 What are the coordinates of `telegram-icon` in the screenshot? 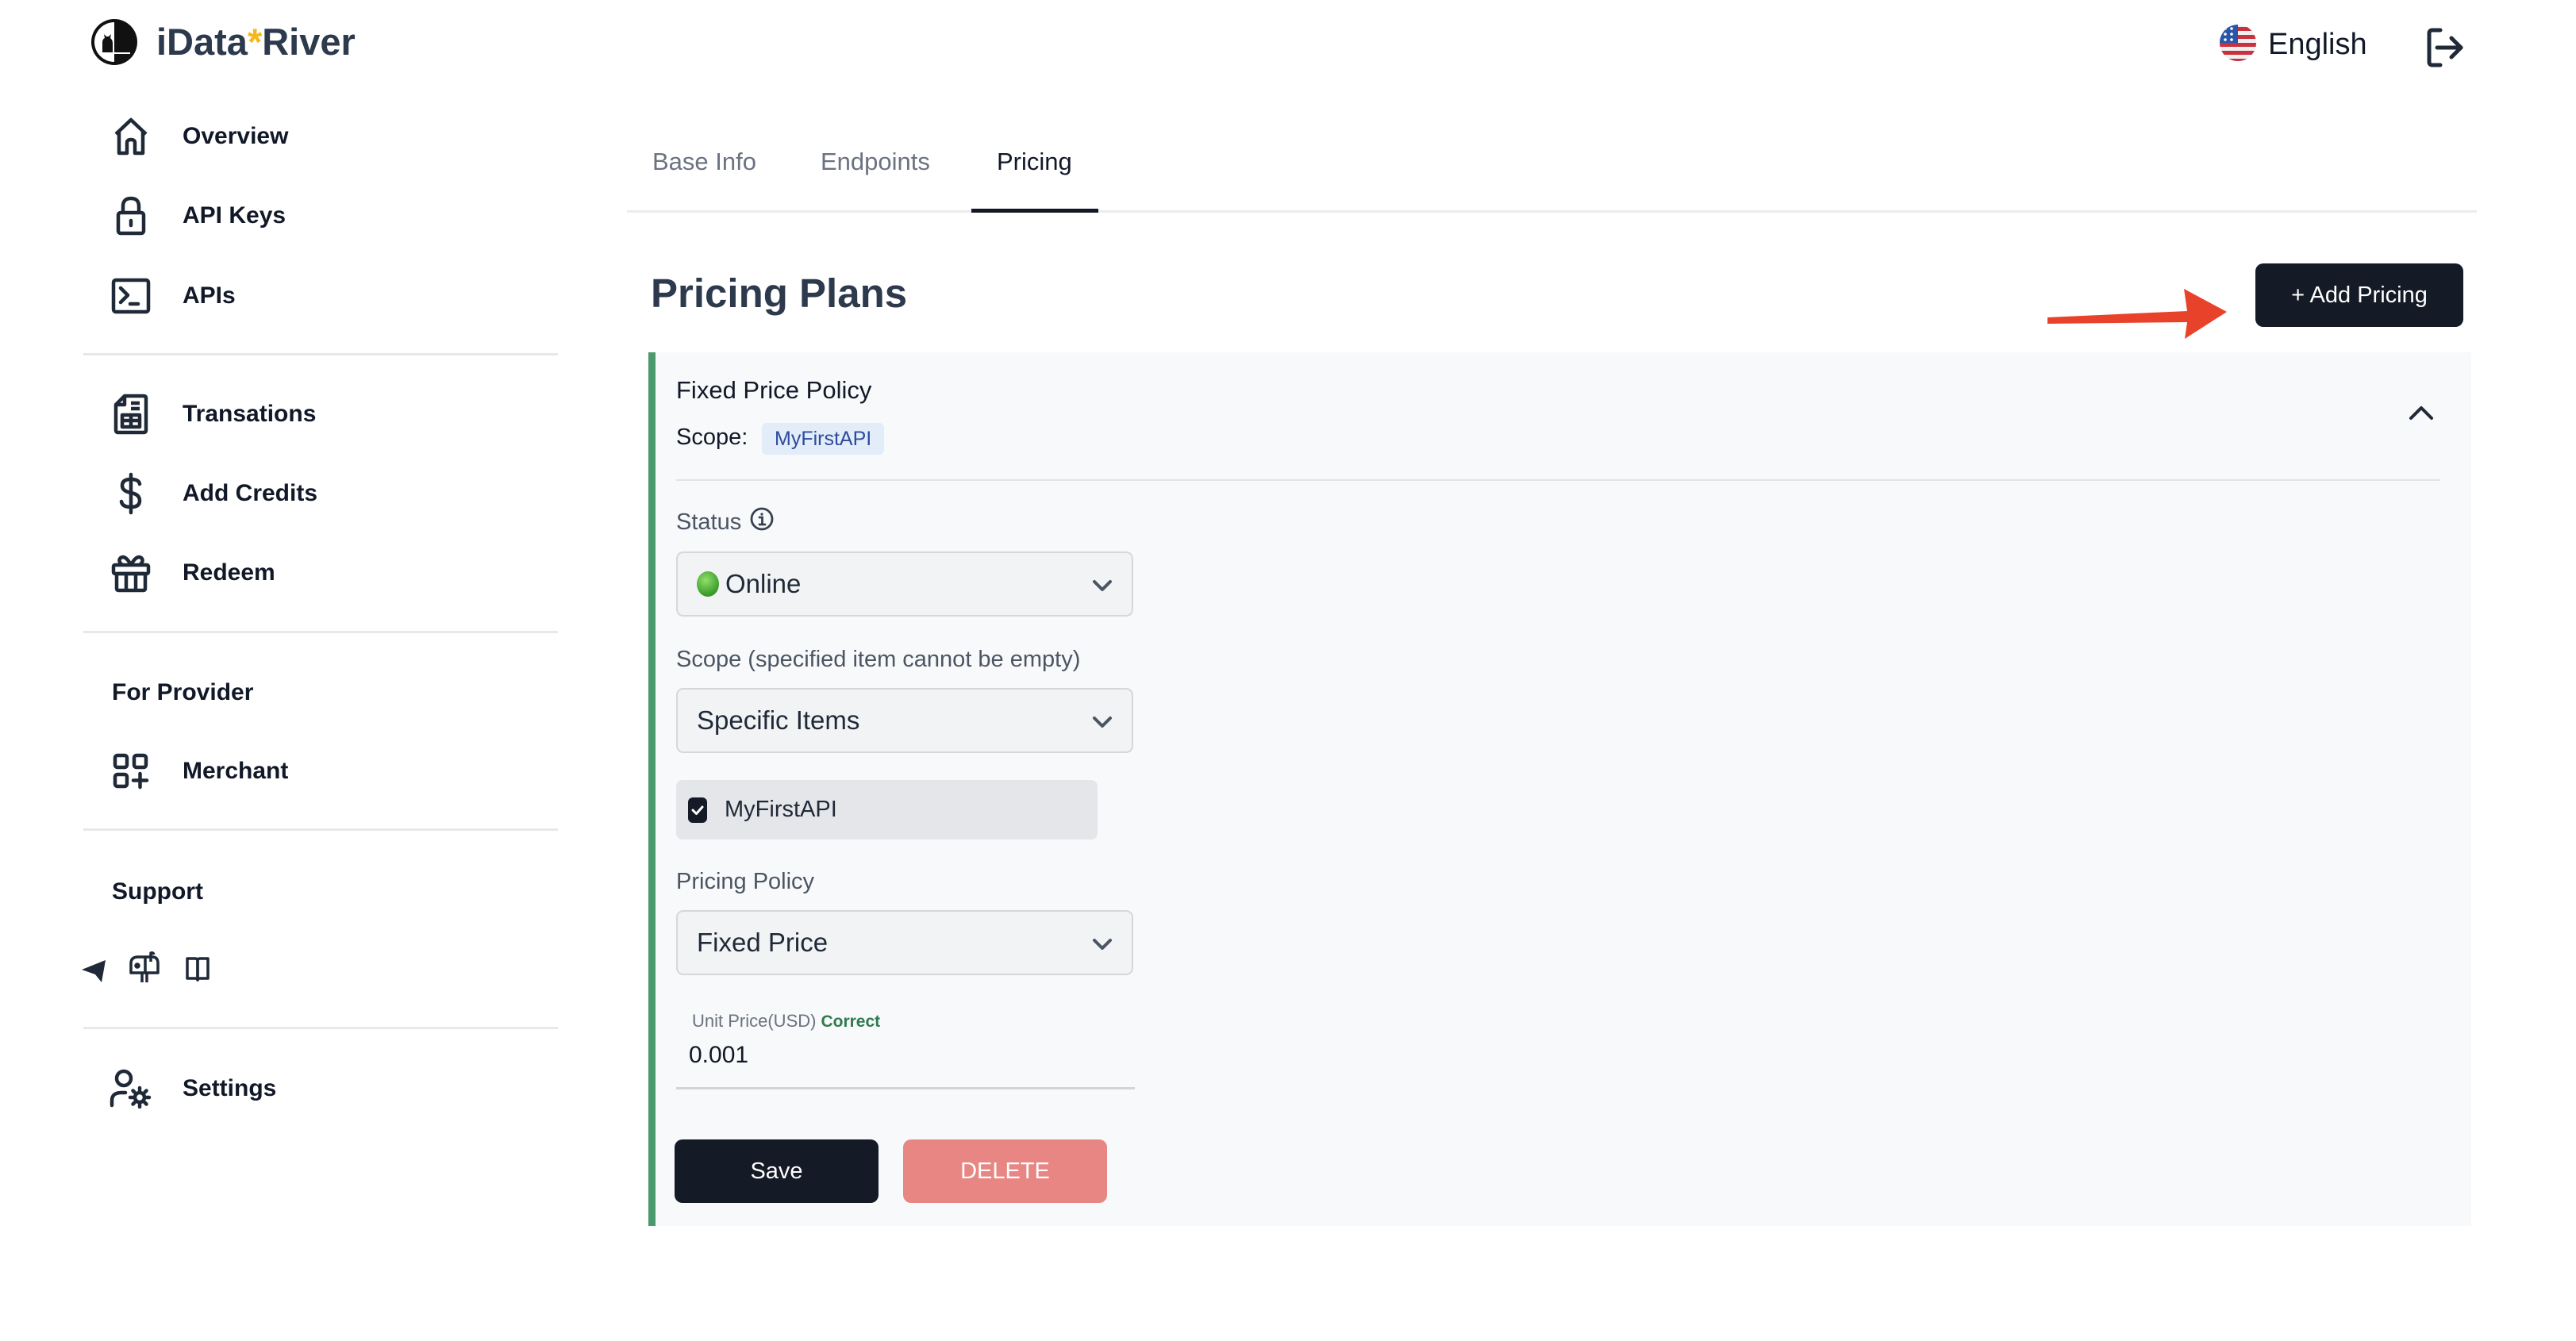 It's located at (93, 970).